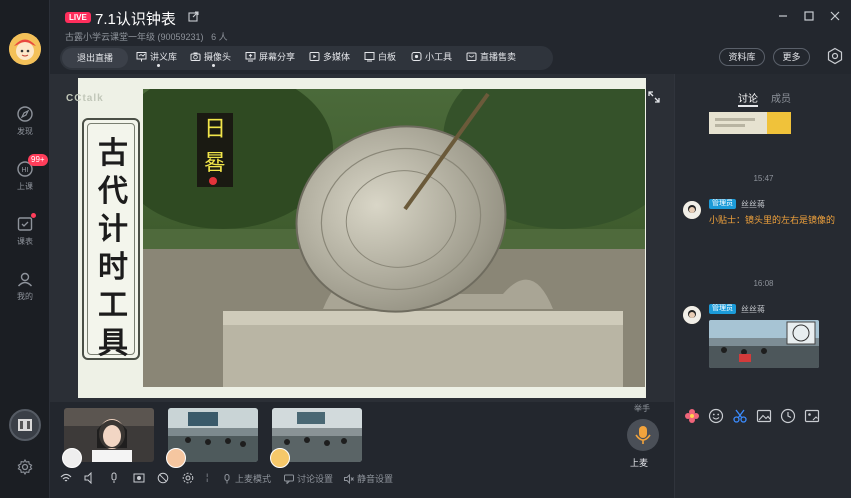 The width and height of the screenshot is (851, 498). Describe the element at coordinates (25, 230) in the screenshot. I see `rail-schedule: 课表` at that location.